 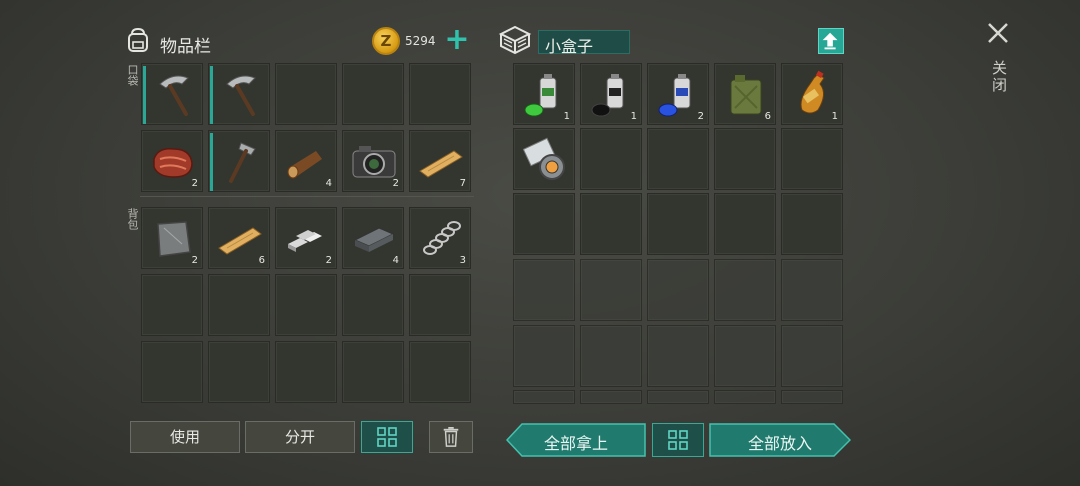 I want to click on aluminum-ingots-icon, so click(x=305, y=241).